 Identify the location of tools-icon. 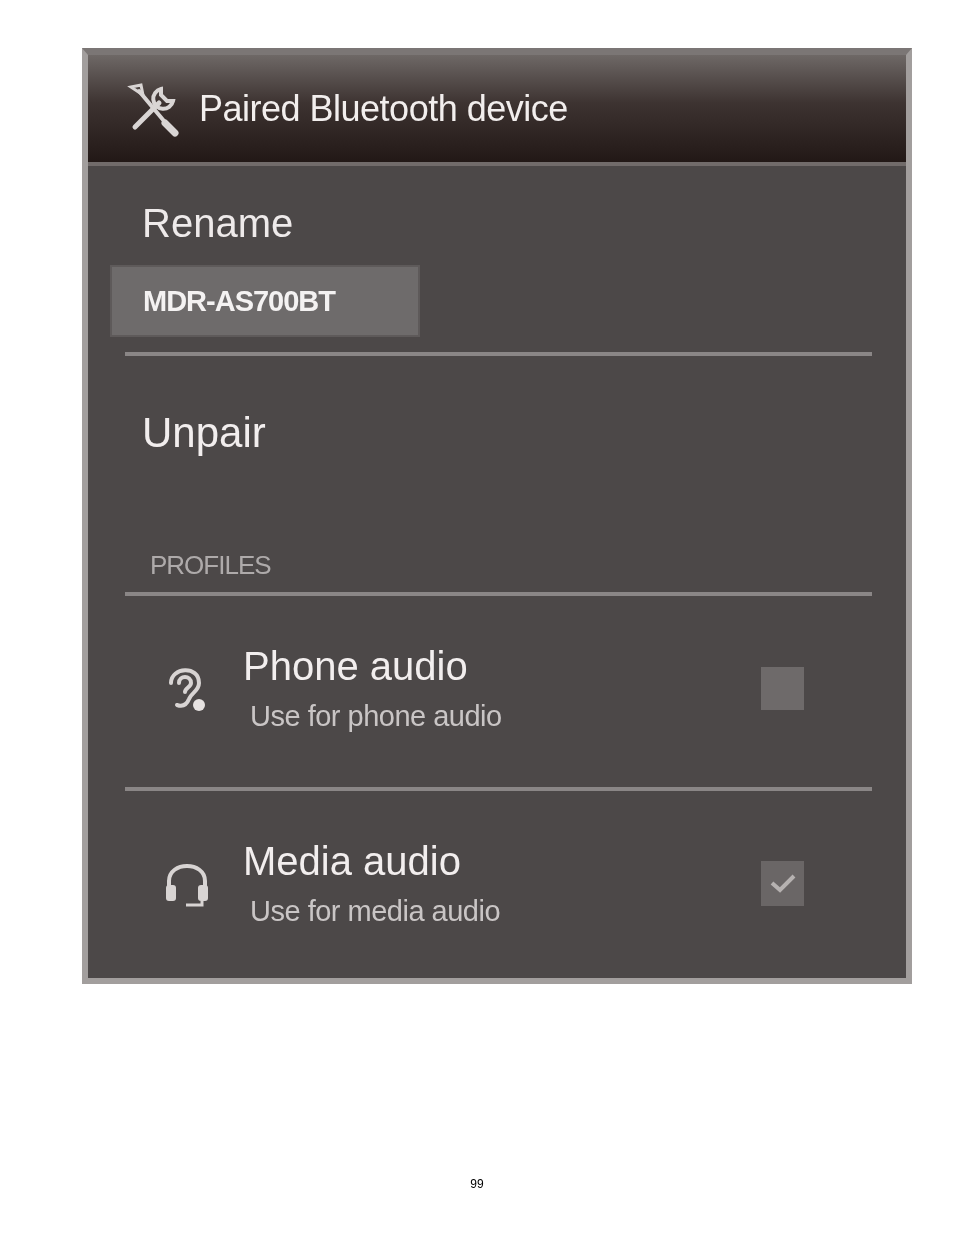
(153, 108).